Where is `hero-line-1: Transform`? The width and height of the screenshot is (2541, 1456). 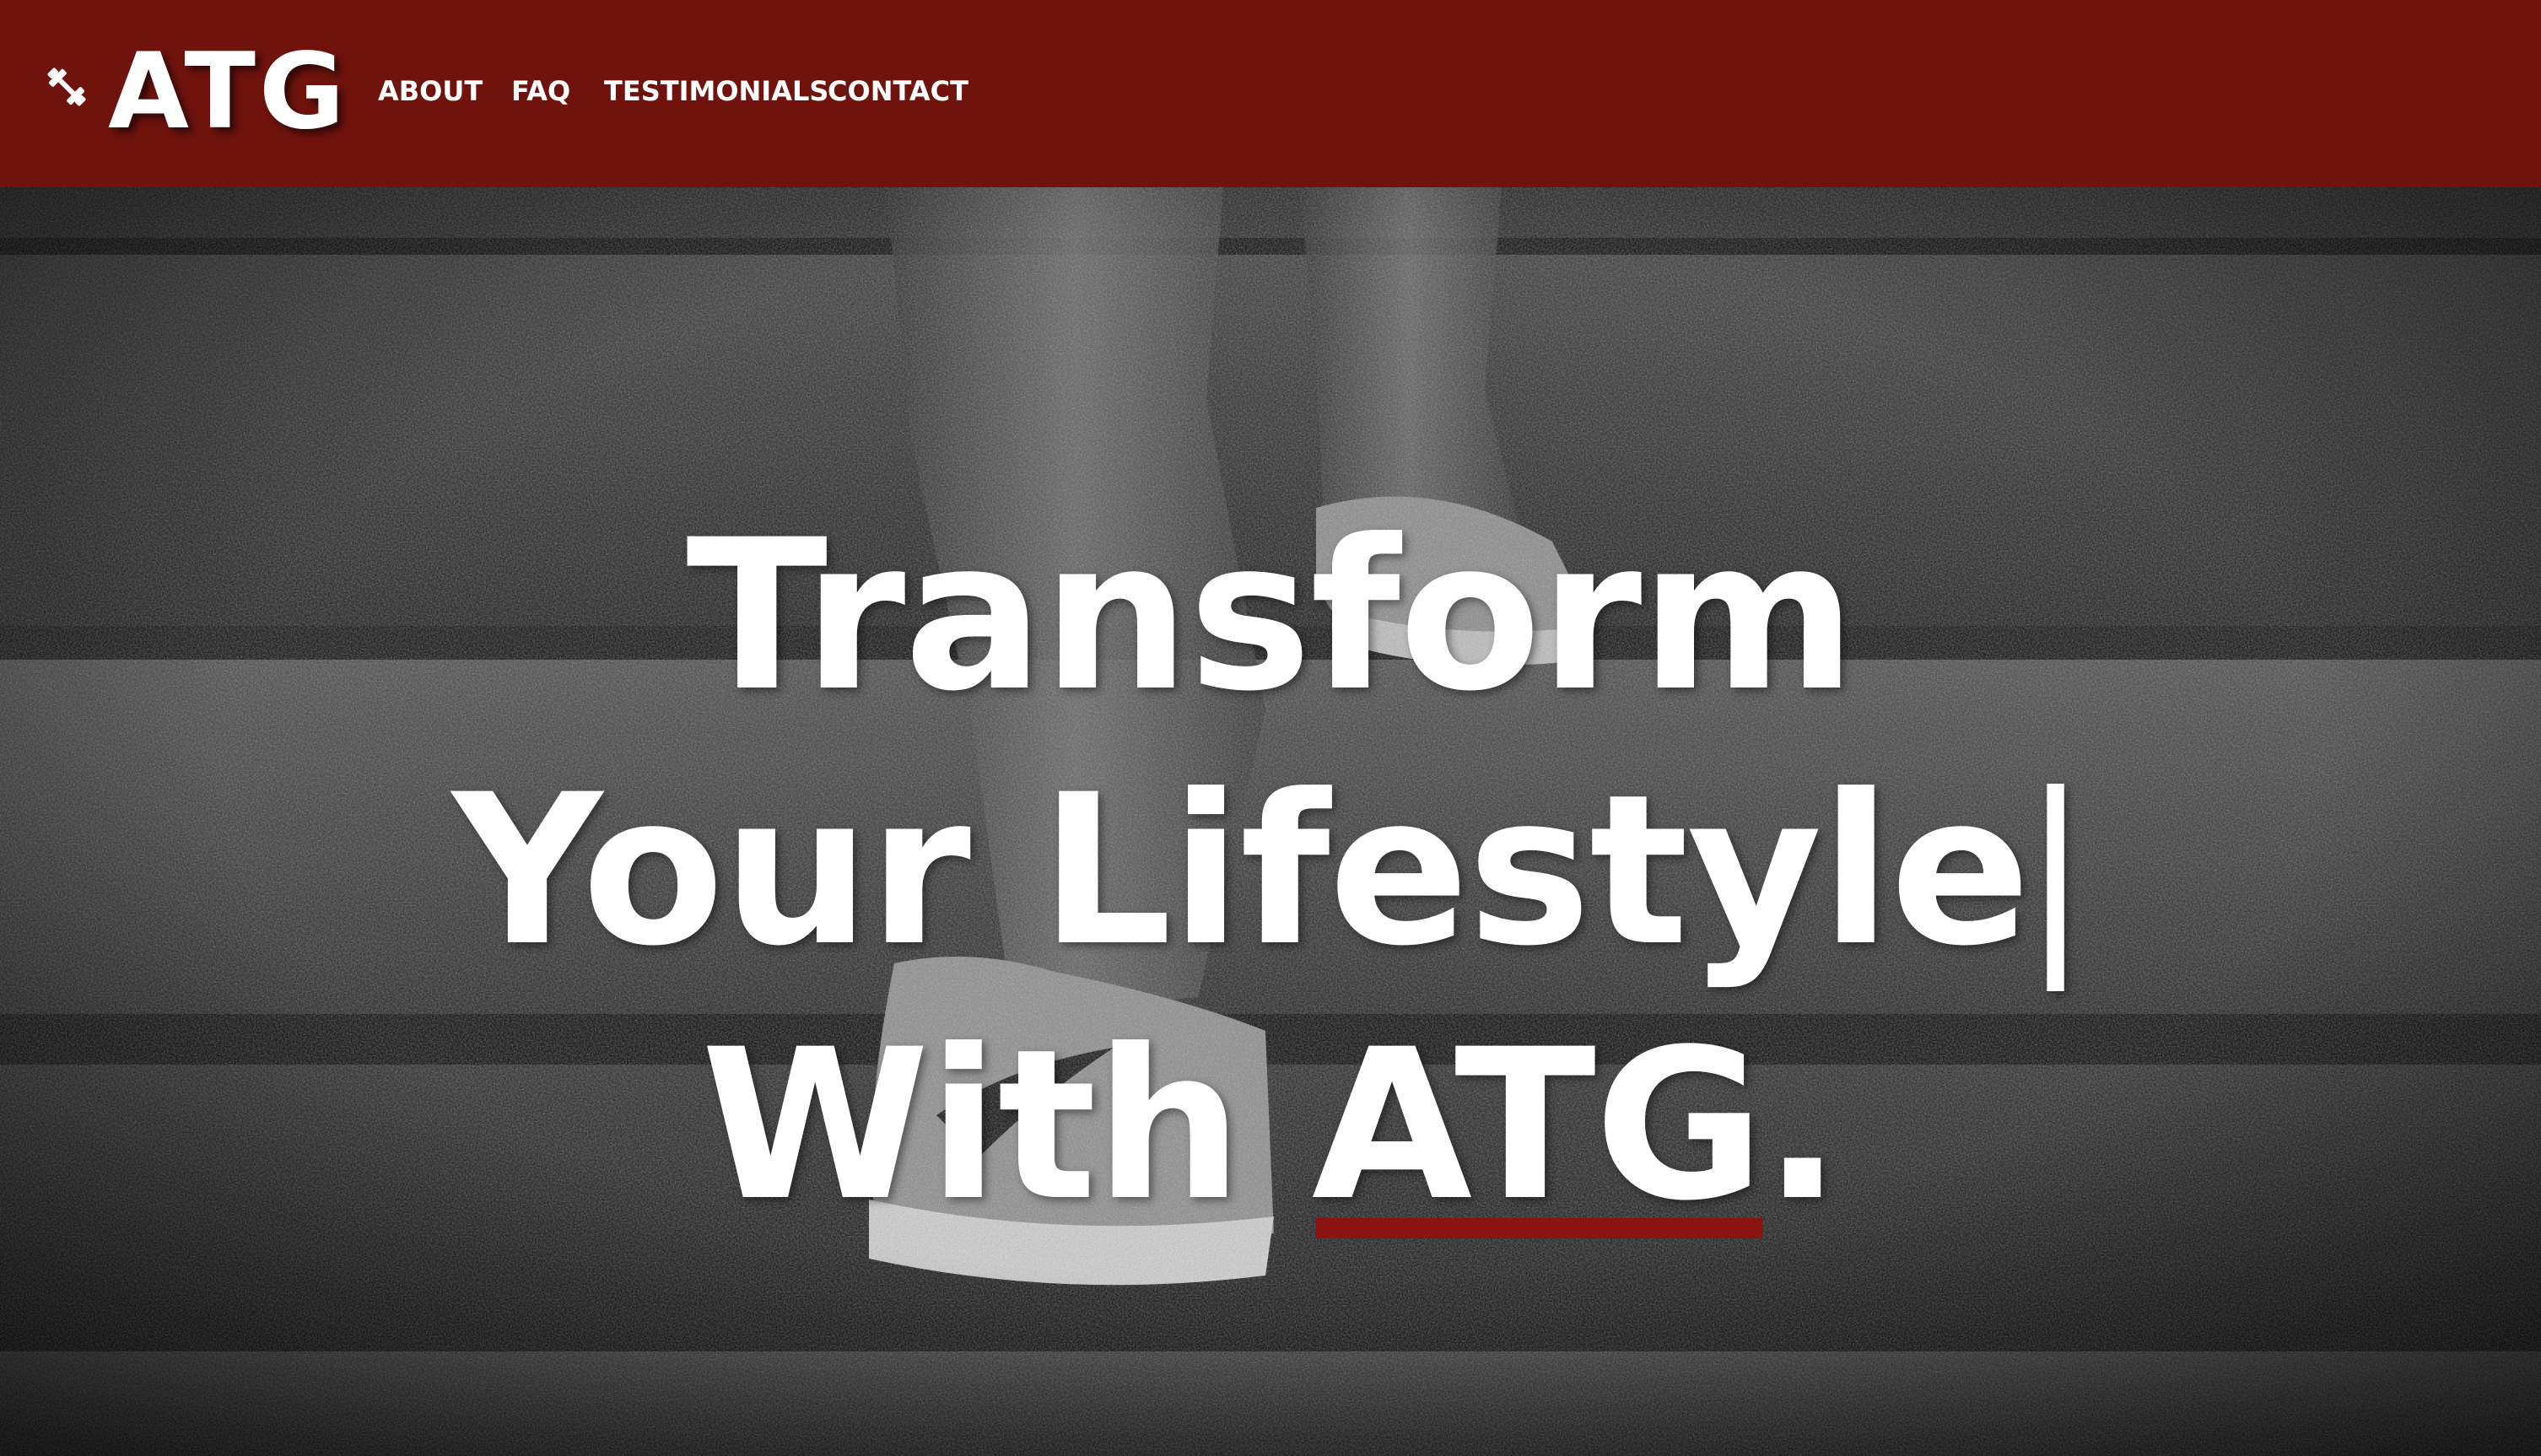 hero-line-1: Transform is located at coordinates (1271, 616).